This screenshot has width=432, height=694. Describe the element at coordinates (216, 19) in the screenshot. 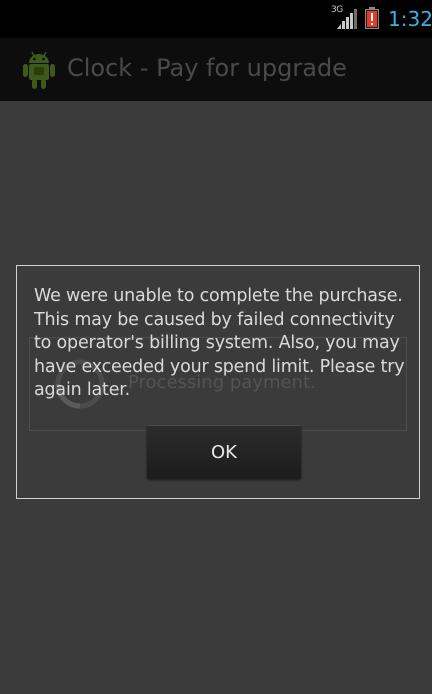

I see `status-bar: 3G 1:32` at that location.